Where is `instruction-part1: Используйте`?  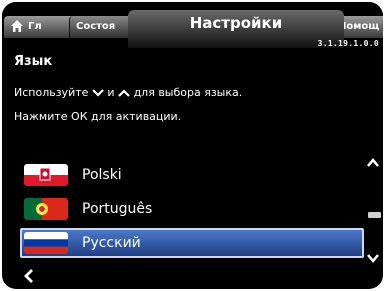
instruction-part1: Используйте is located at coordinates (51, 92).